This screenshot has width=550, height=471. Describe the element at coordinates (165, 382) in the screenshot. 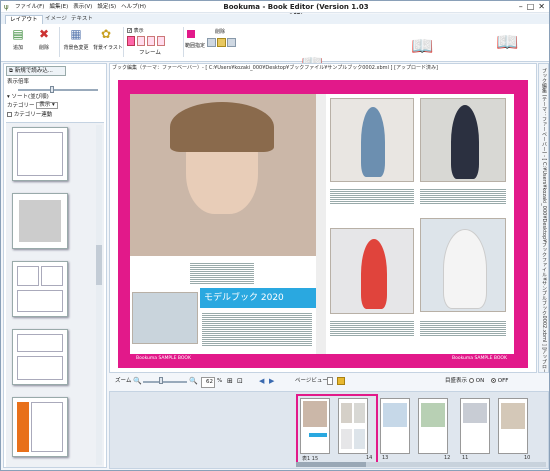

I see `zoom-slider` at that location.